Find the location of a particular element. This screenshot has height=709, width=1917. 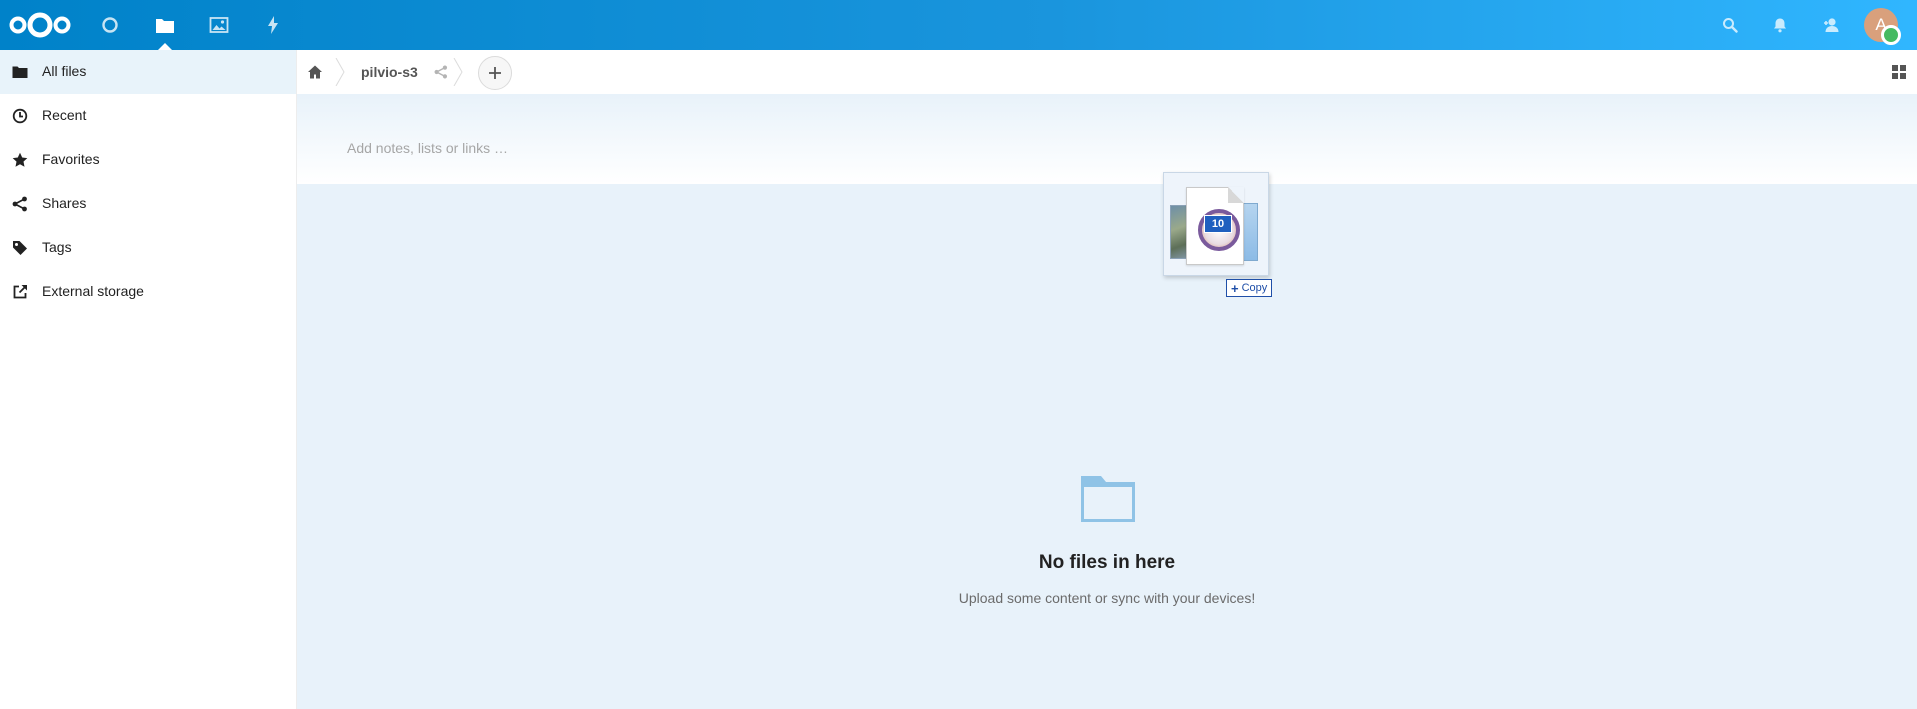

active-app-caret is located at coordinates (165, 46).